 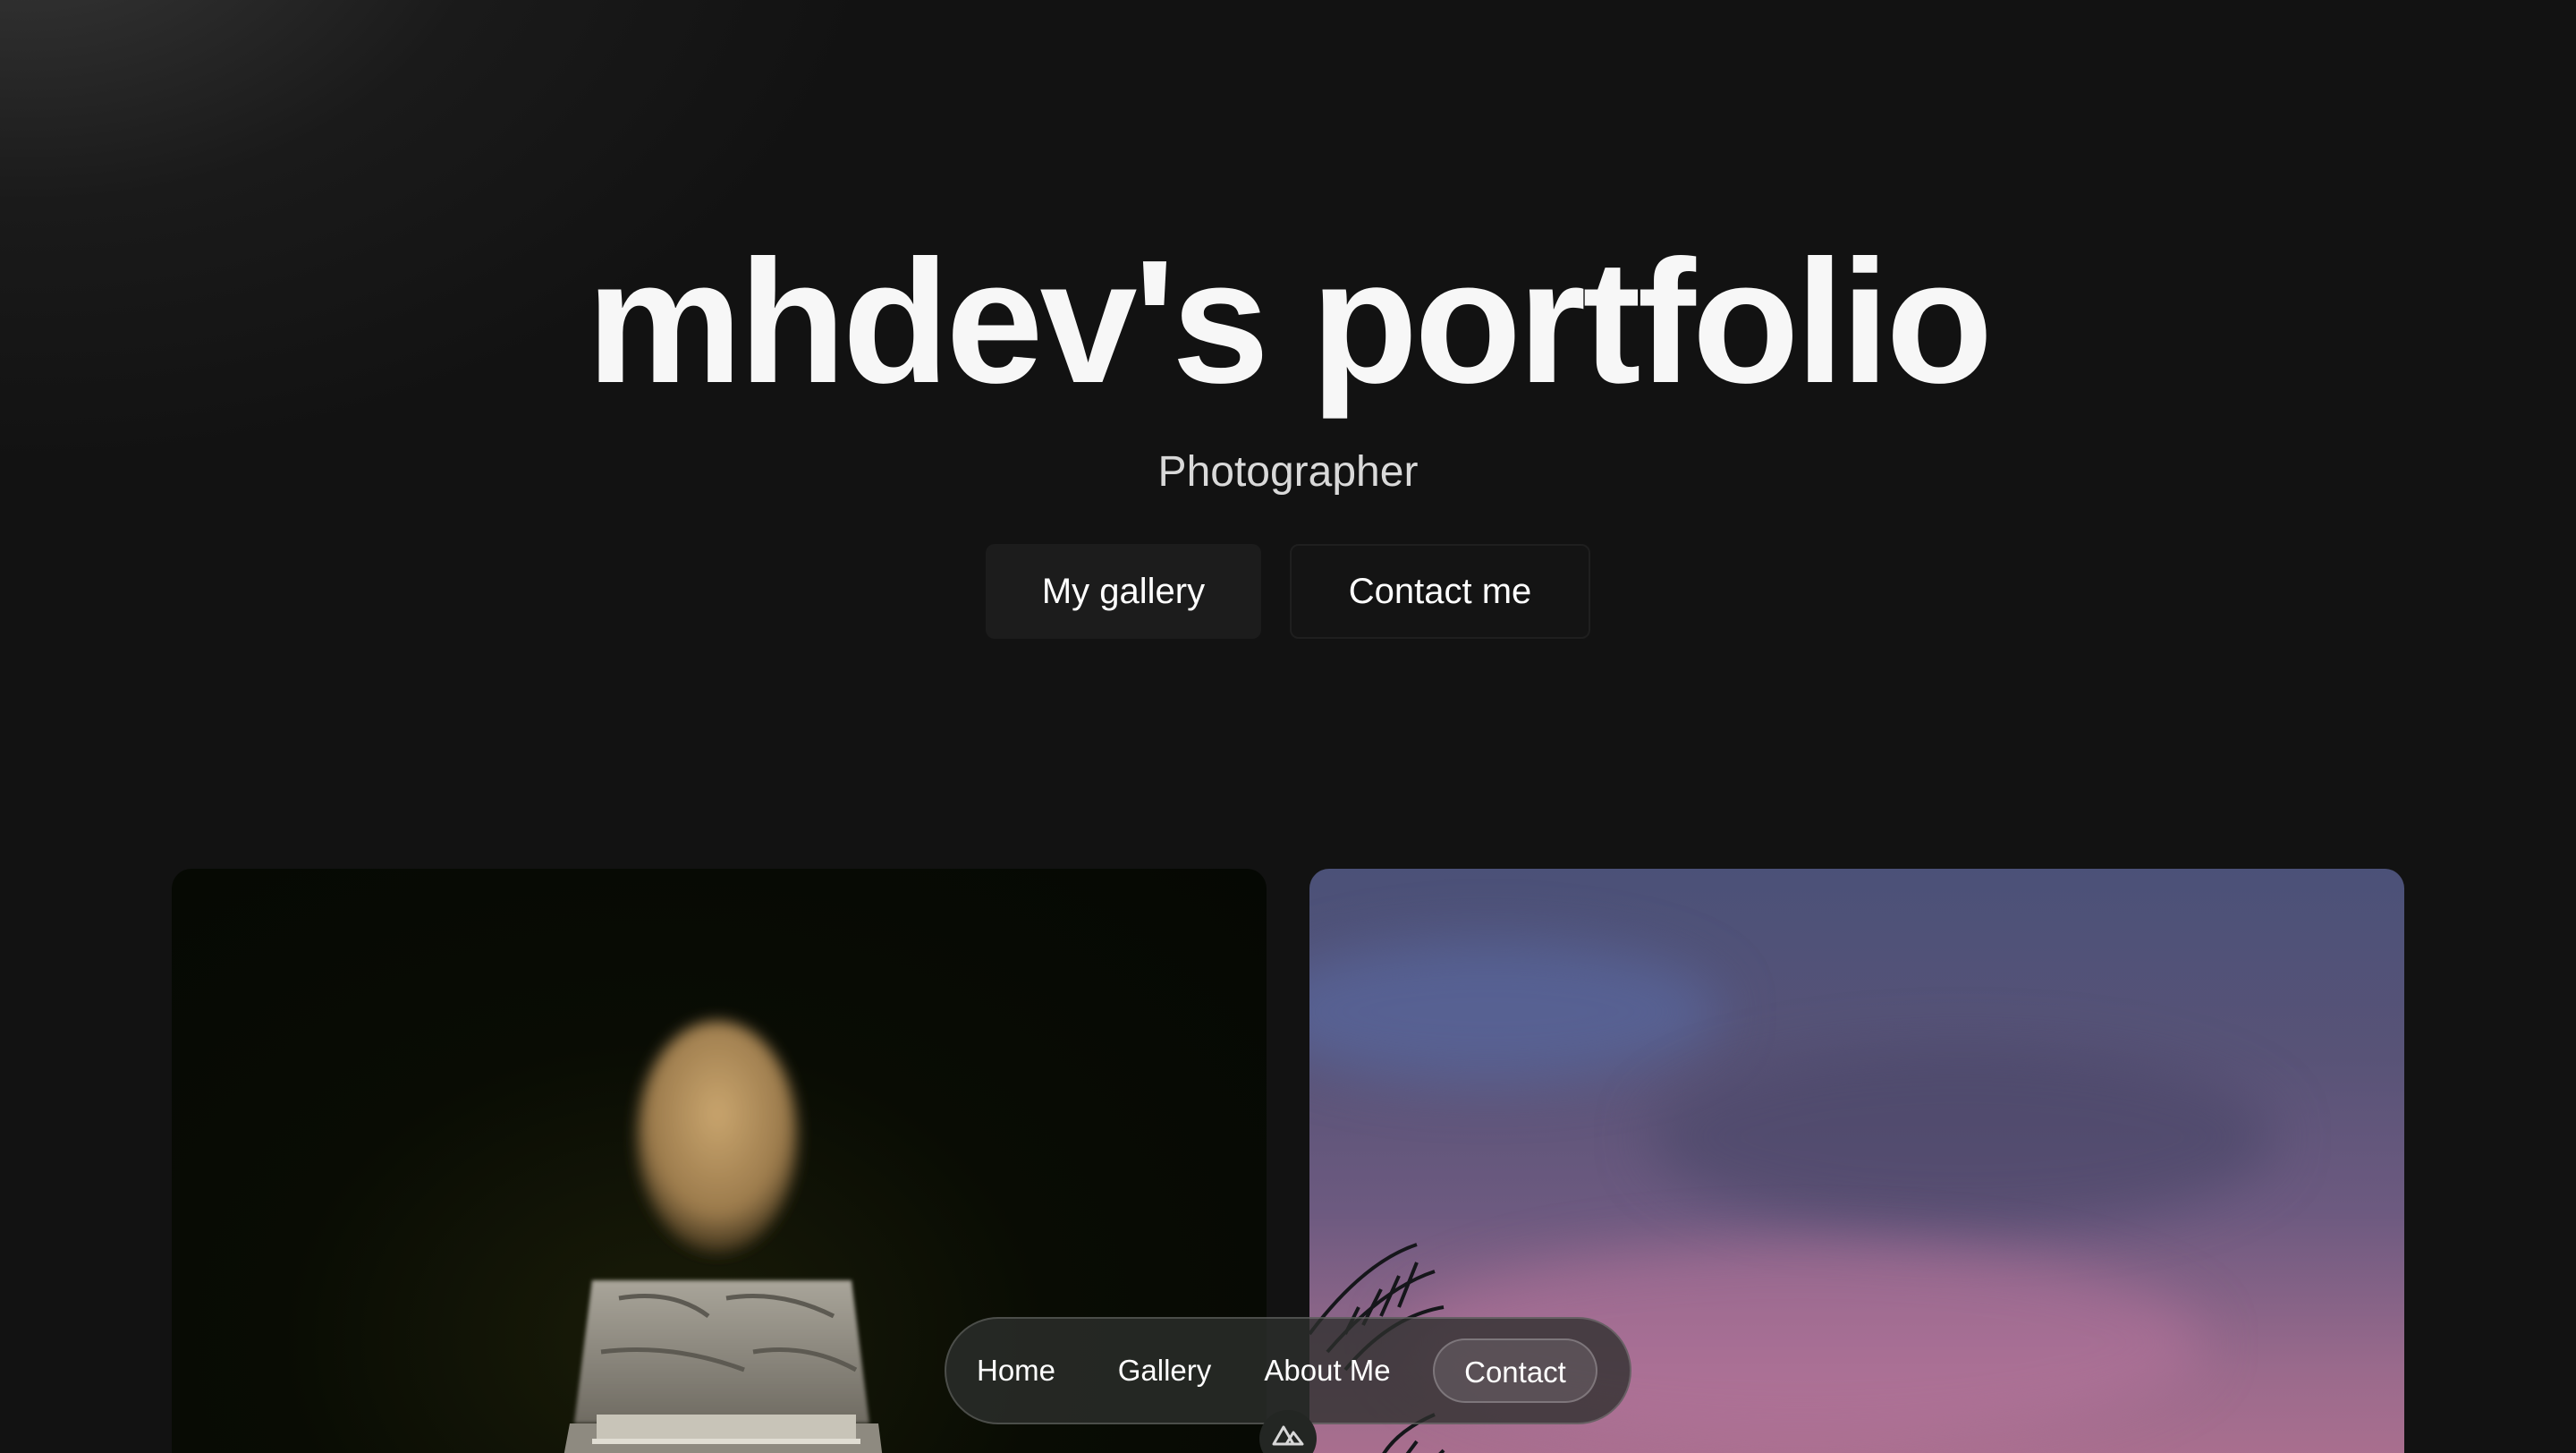 I want to click on nav-item-home: Home, so click(x=1016, y=1370).